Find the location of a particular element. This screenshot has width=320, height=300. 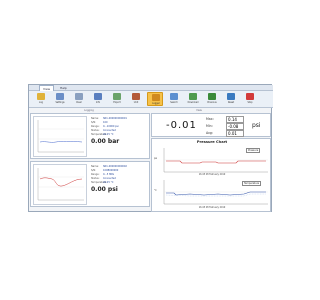

device-1-plot is located at coordinates (60, 136).